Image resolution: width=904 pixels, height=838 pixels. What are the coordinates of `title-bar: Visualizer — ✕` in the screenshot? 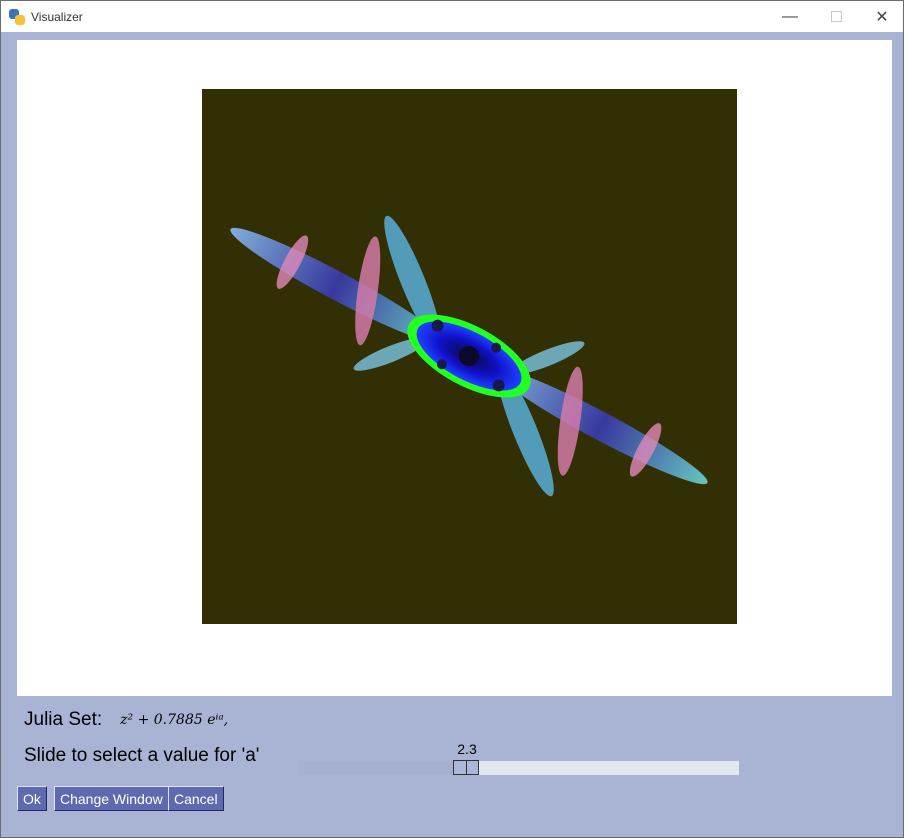 It's located at (452, 16).